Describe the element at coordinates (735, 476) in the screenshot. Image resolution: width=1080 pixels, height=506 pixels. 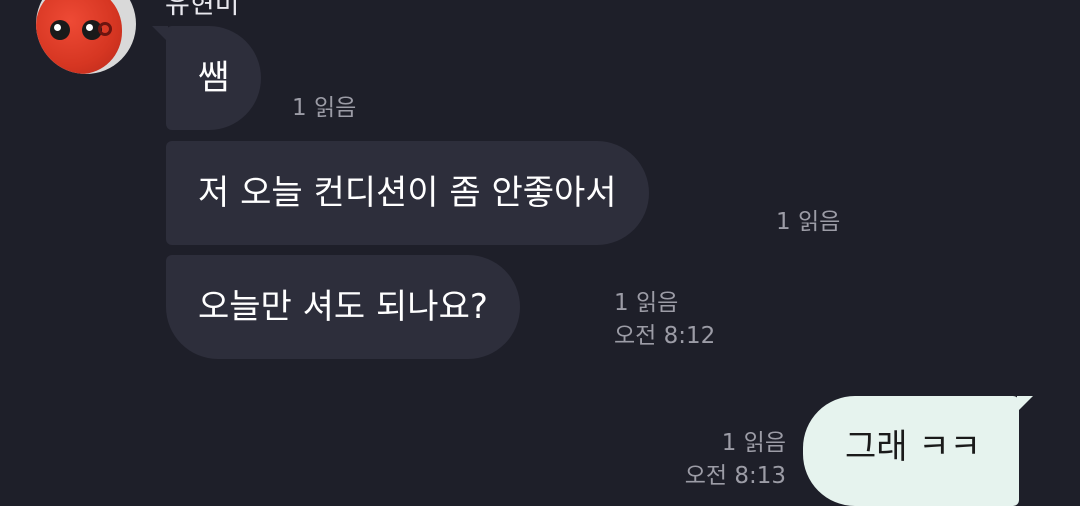
I see `message-timestamp: 오전 8:13` at that location.